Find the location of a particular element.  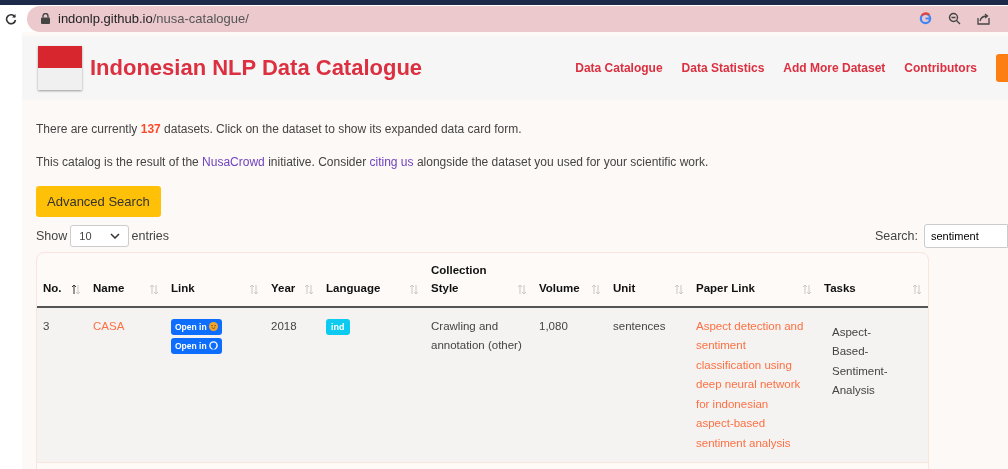

language-badge: ind is located at coordinates (338, 326).